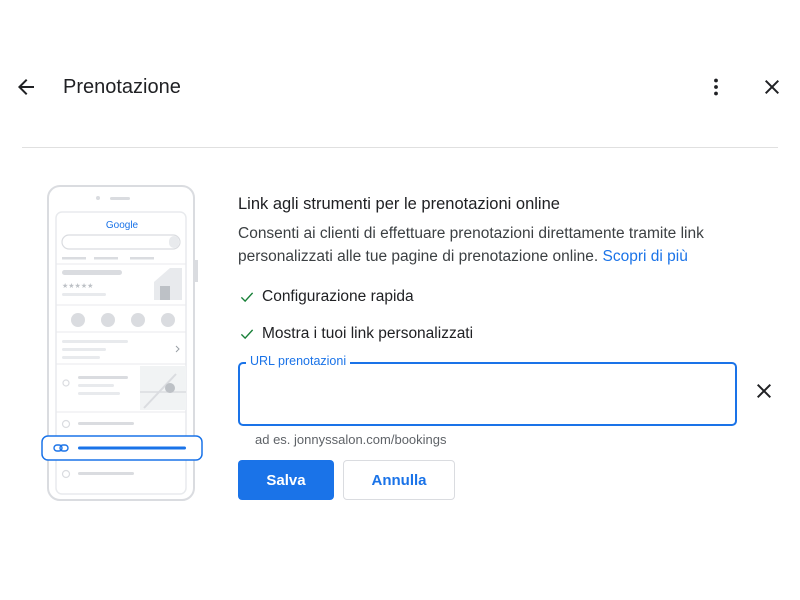  I want to click on header-divider, so click(400, 147).